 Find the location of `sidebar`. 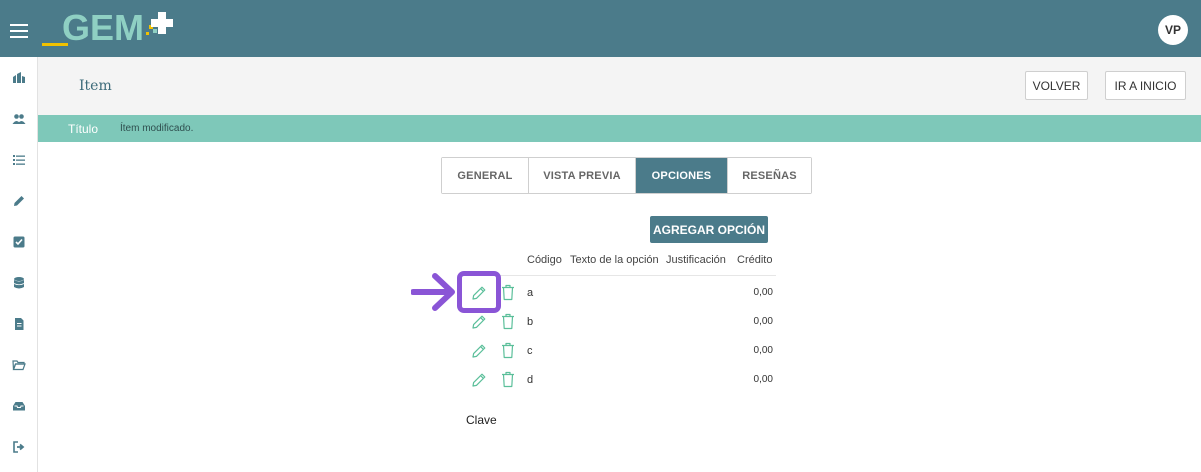

sidebar is located at coordinates (19, 264).